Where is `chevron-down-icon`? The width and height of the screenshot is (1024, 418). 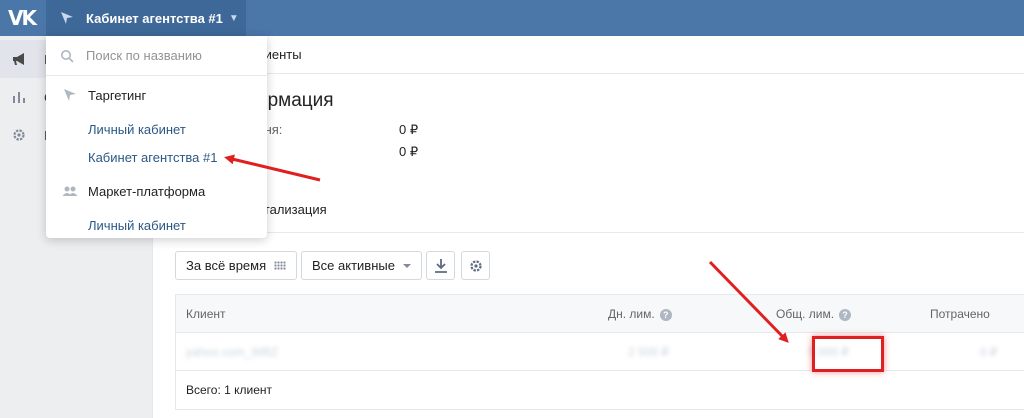 chevron-down-icon is located at coordinates (406, 265).